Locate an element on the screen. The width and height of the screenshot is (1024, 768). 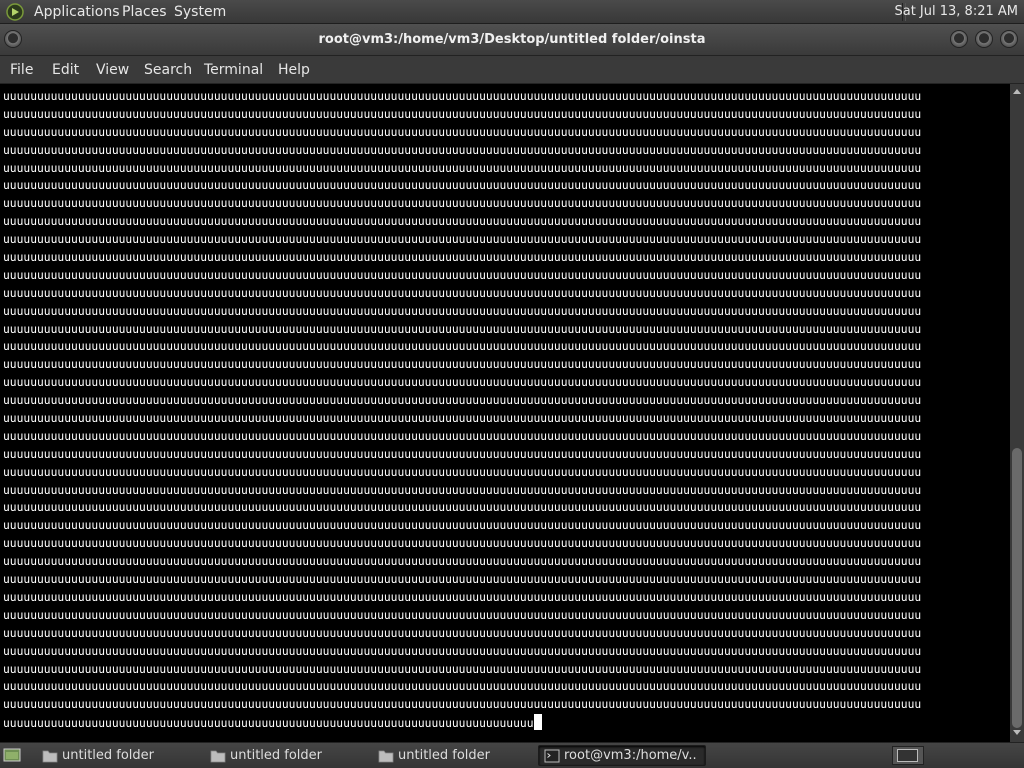
workspace-switcher is located at coordinates (908, 755).